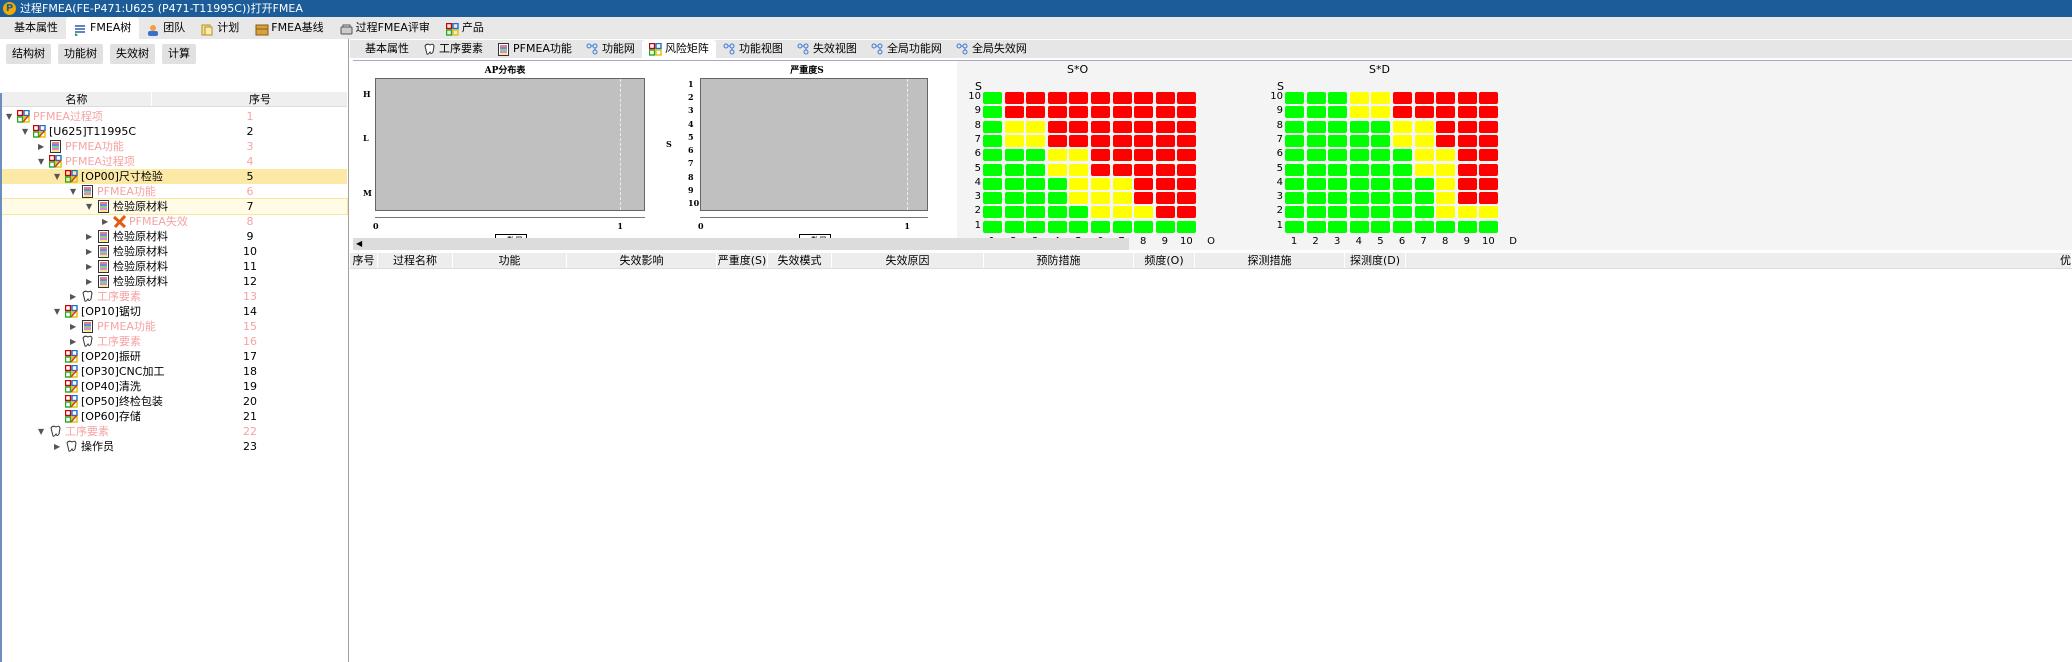 The width and height of the screenshot is (2072, 662). What do you see at coordinates (174, 386) in the screenshot?
I see `tree-row: [OP40]清洗 19` at bounding box center [174, 386].